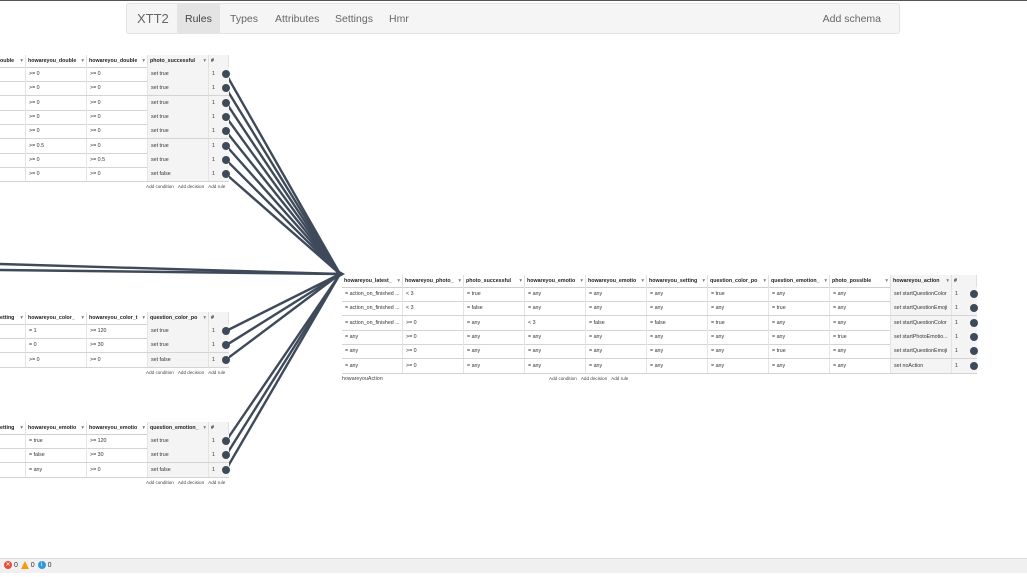 Image resolution: width=1027 pixels, height=577 pixels. Describe the element at coordinates (921, 351) in the screenshot. I see `decision-cell: set startQuestionEmoji` at that location.